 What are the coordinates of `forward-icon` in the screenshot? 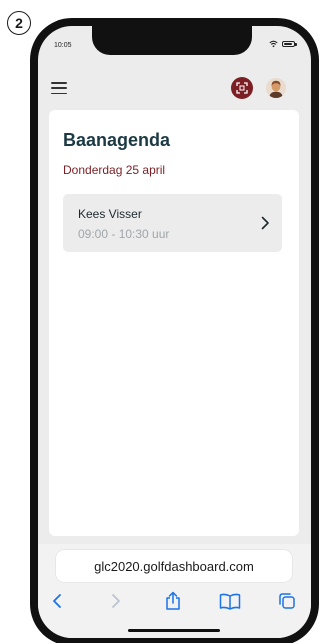 It's located at (116, 601).